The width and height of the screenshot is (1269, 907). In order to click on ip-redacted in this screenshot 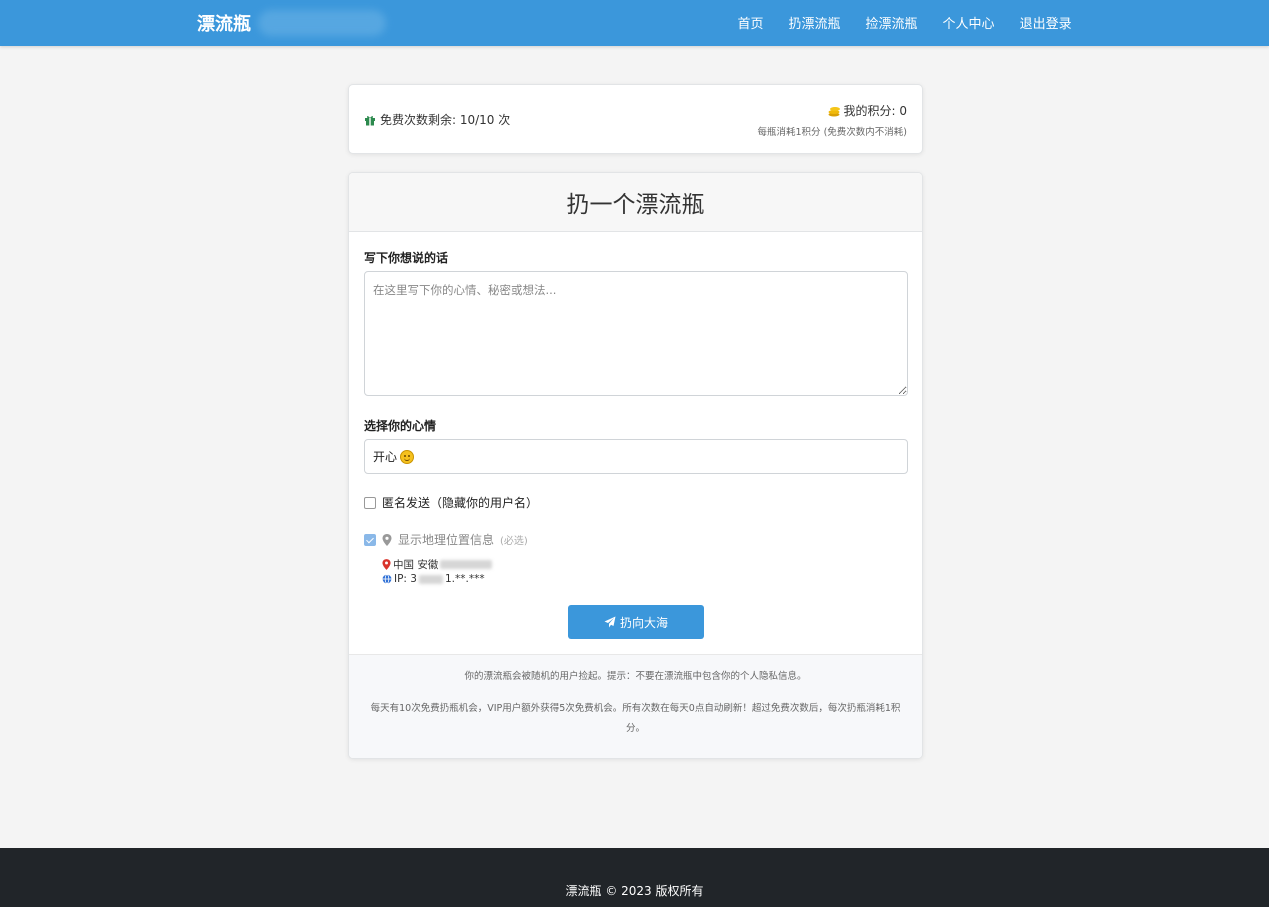, I will do `click(430, 579)`.